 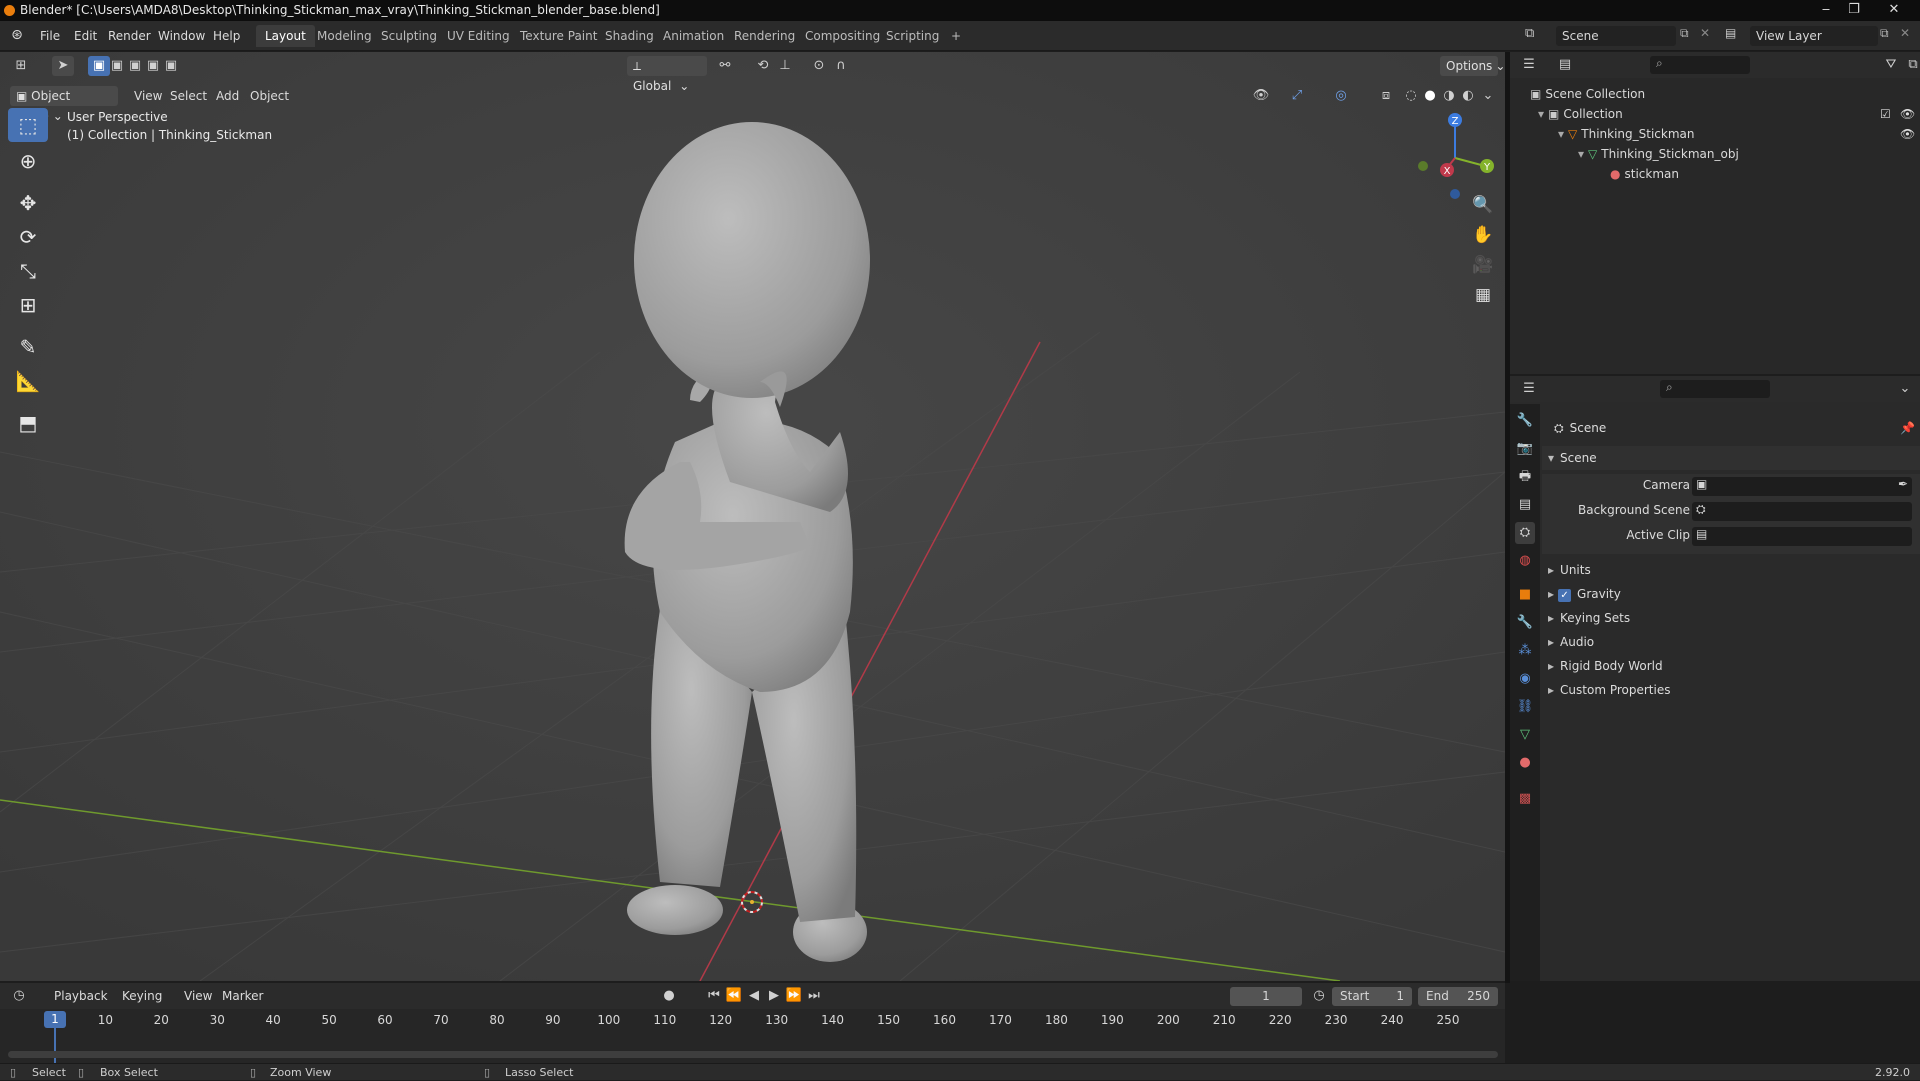 I want to click on menu-help: Help, so click(x=226, y=36).